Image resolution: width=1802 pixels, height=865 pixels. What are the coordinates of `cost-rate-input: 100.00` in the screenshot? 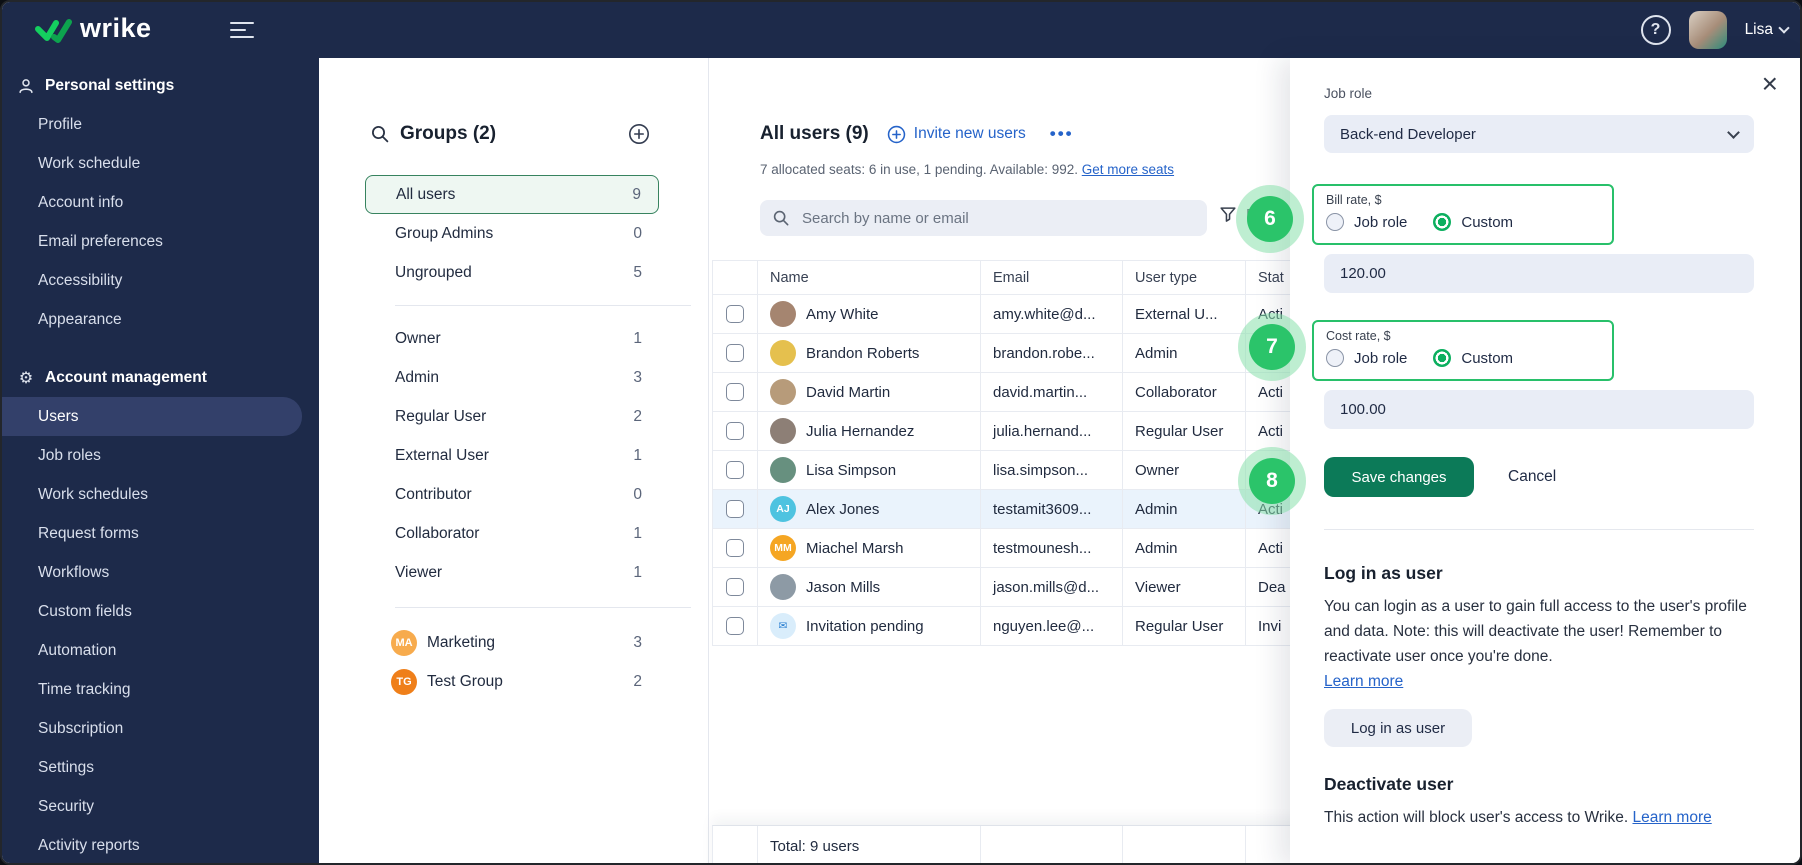 It's located at (1539, 409).